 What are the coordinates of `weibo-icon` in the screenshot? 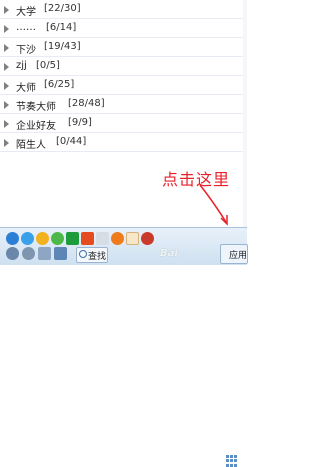 It's located at (42, 238).